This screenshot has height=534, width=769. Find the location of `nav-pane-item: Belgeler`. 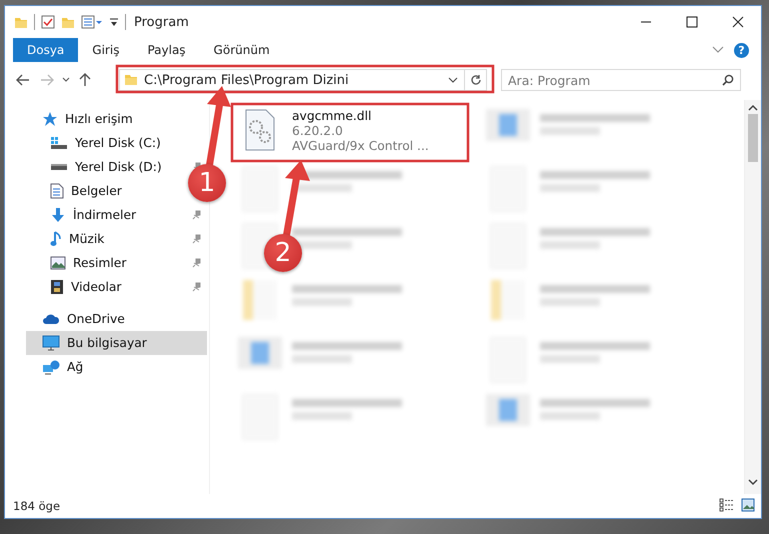

nav-pane-item: Belgeler is located at coordinates (65, 191).